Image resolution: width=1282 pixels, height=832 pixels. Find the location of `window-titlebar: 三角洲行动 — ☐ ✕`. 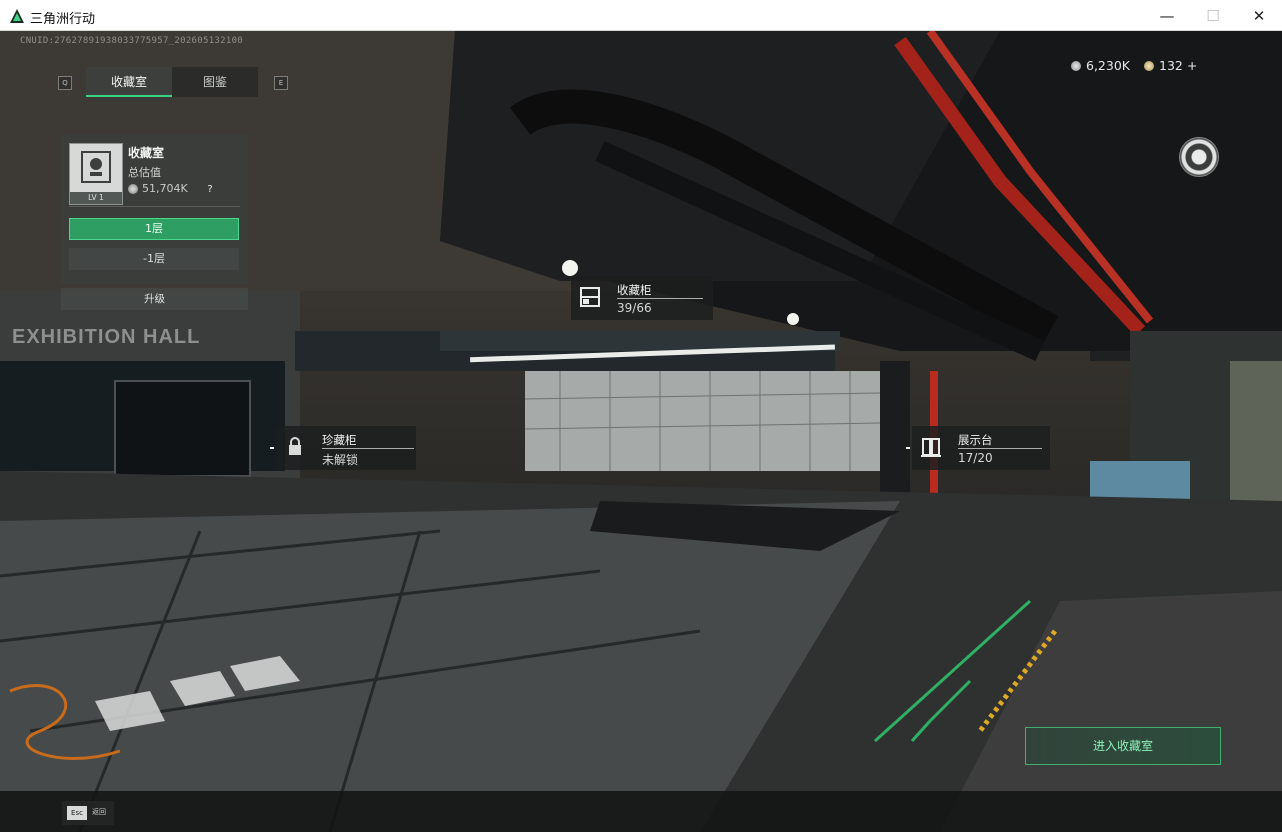

window-titlebar: 三角洲行动 — ☐ ✕ is located at coordinates (641, 15).